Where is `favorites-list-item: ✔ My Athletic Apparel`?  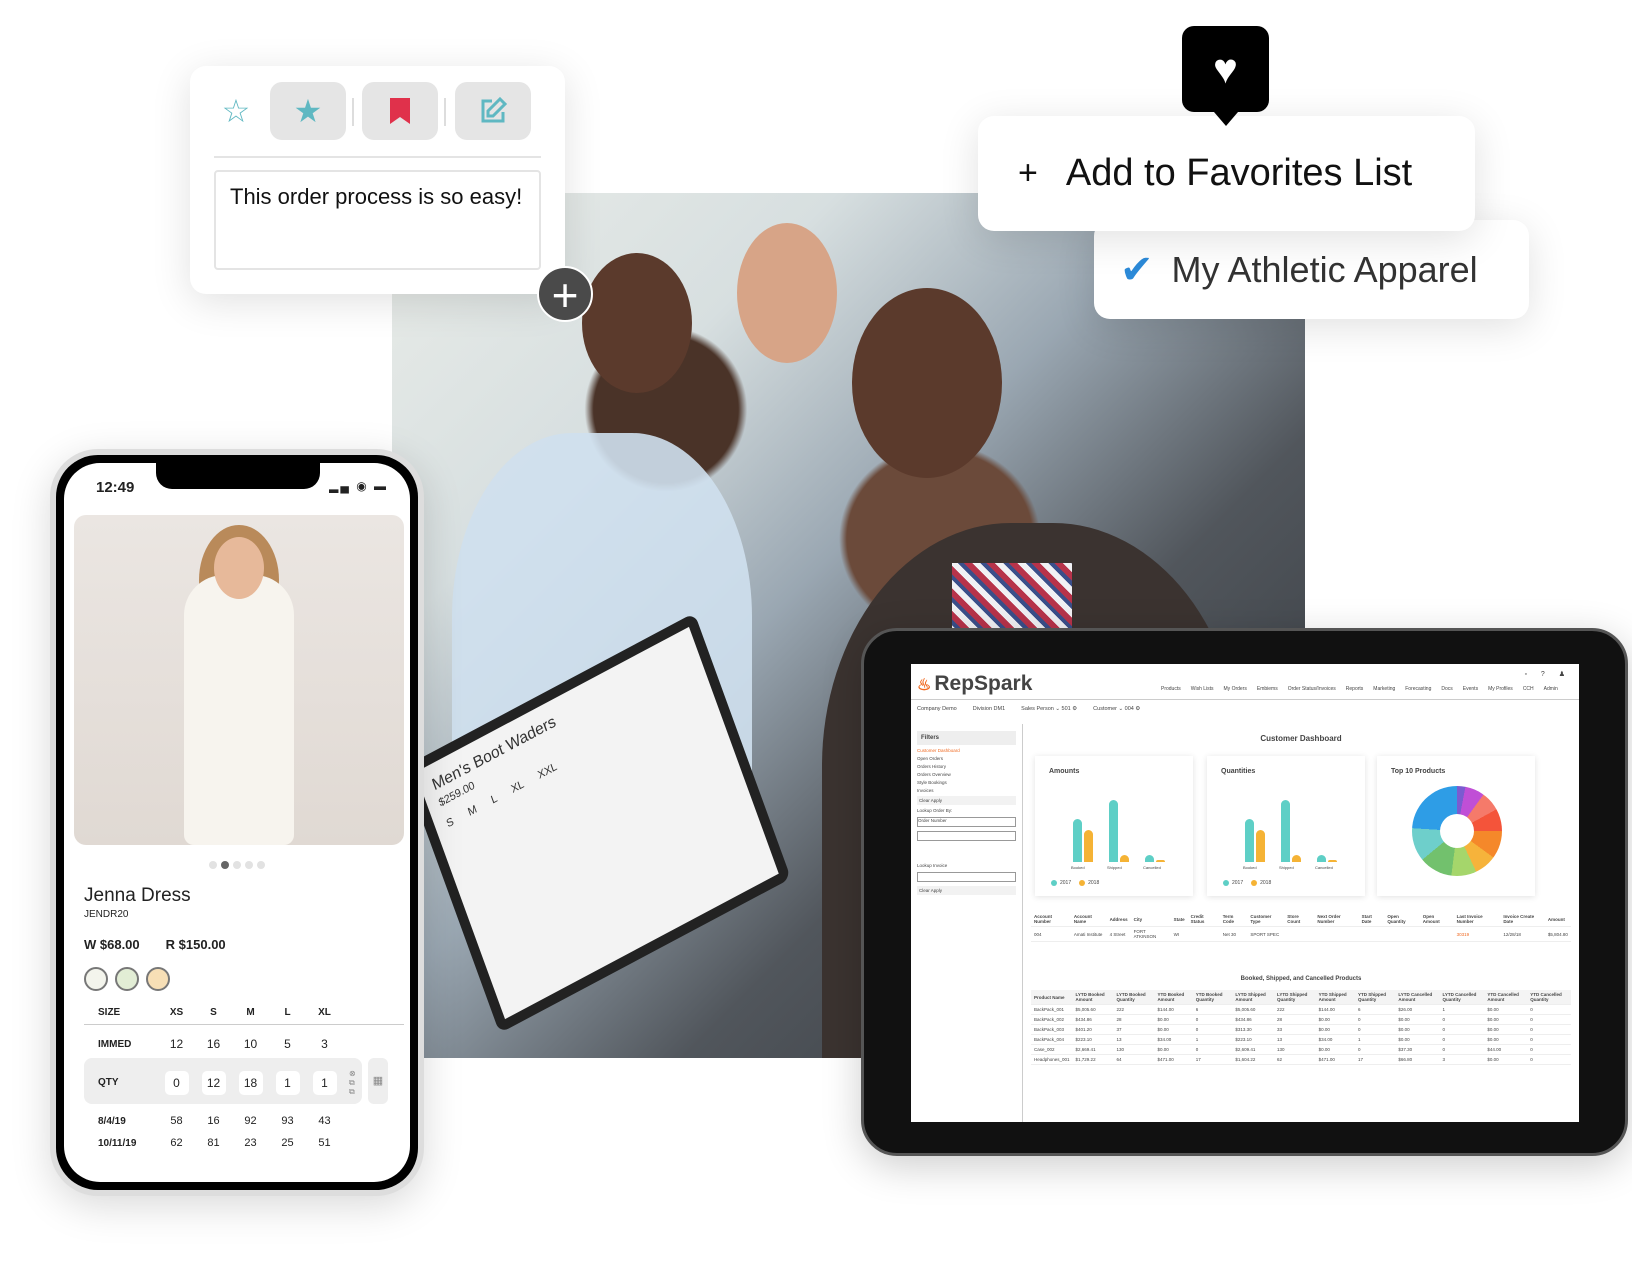 favorites-list-item: ✔ My Athletic Apparel is located at coordinates (1311, 269).